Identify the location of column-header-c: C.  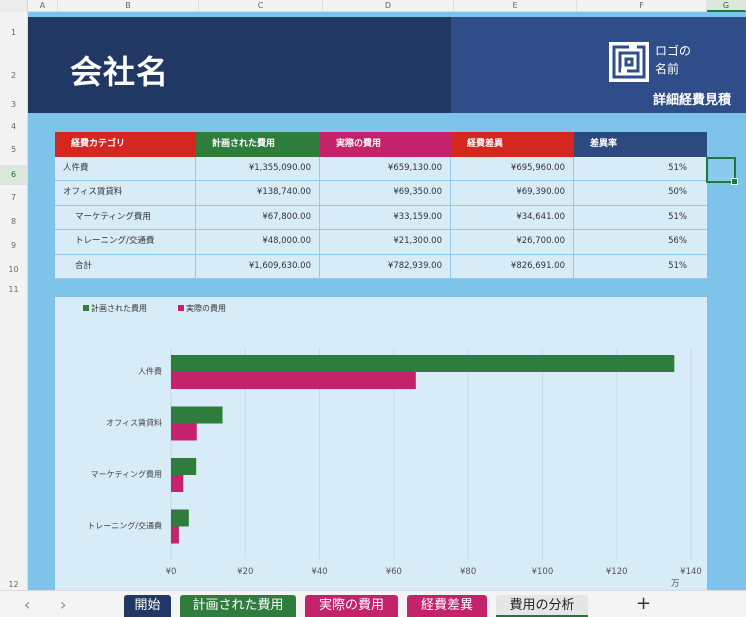
(261, 6).